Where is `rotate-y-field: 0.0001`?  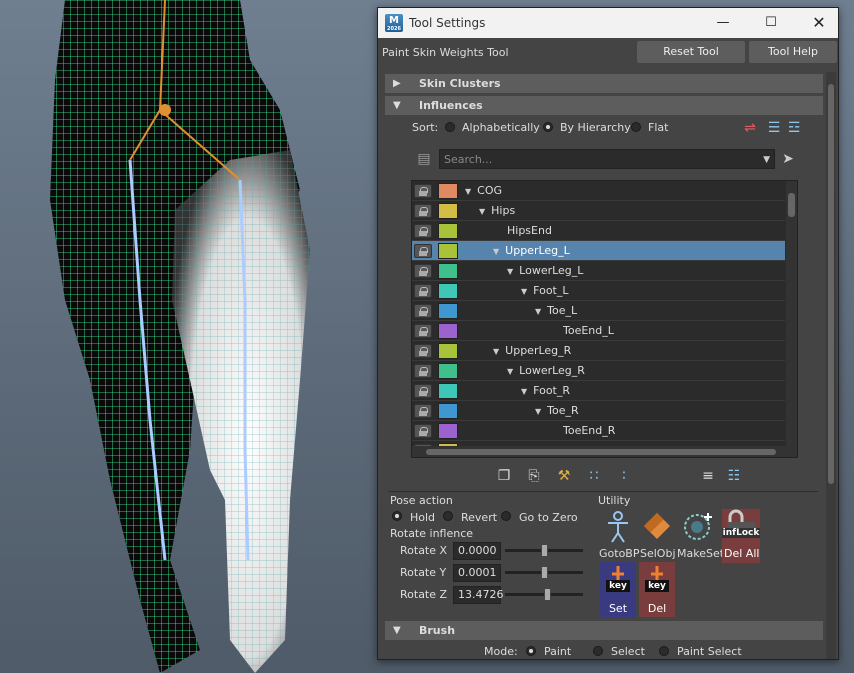
rotate-y-field: 0.0001 is located at coordinates (477, 573).